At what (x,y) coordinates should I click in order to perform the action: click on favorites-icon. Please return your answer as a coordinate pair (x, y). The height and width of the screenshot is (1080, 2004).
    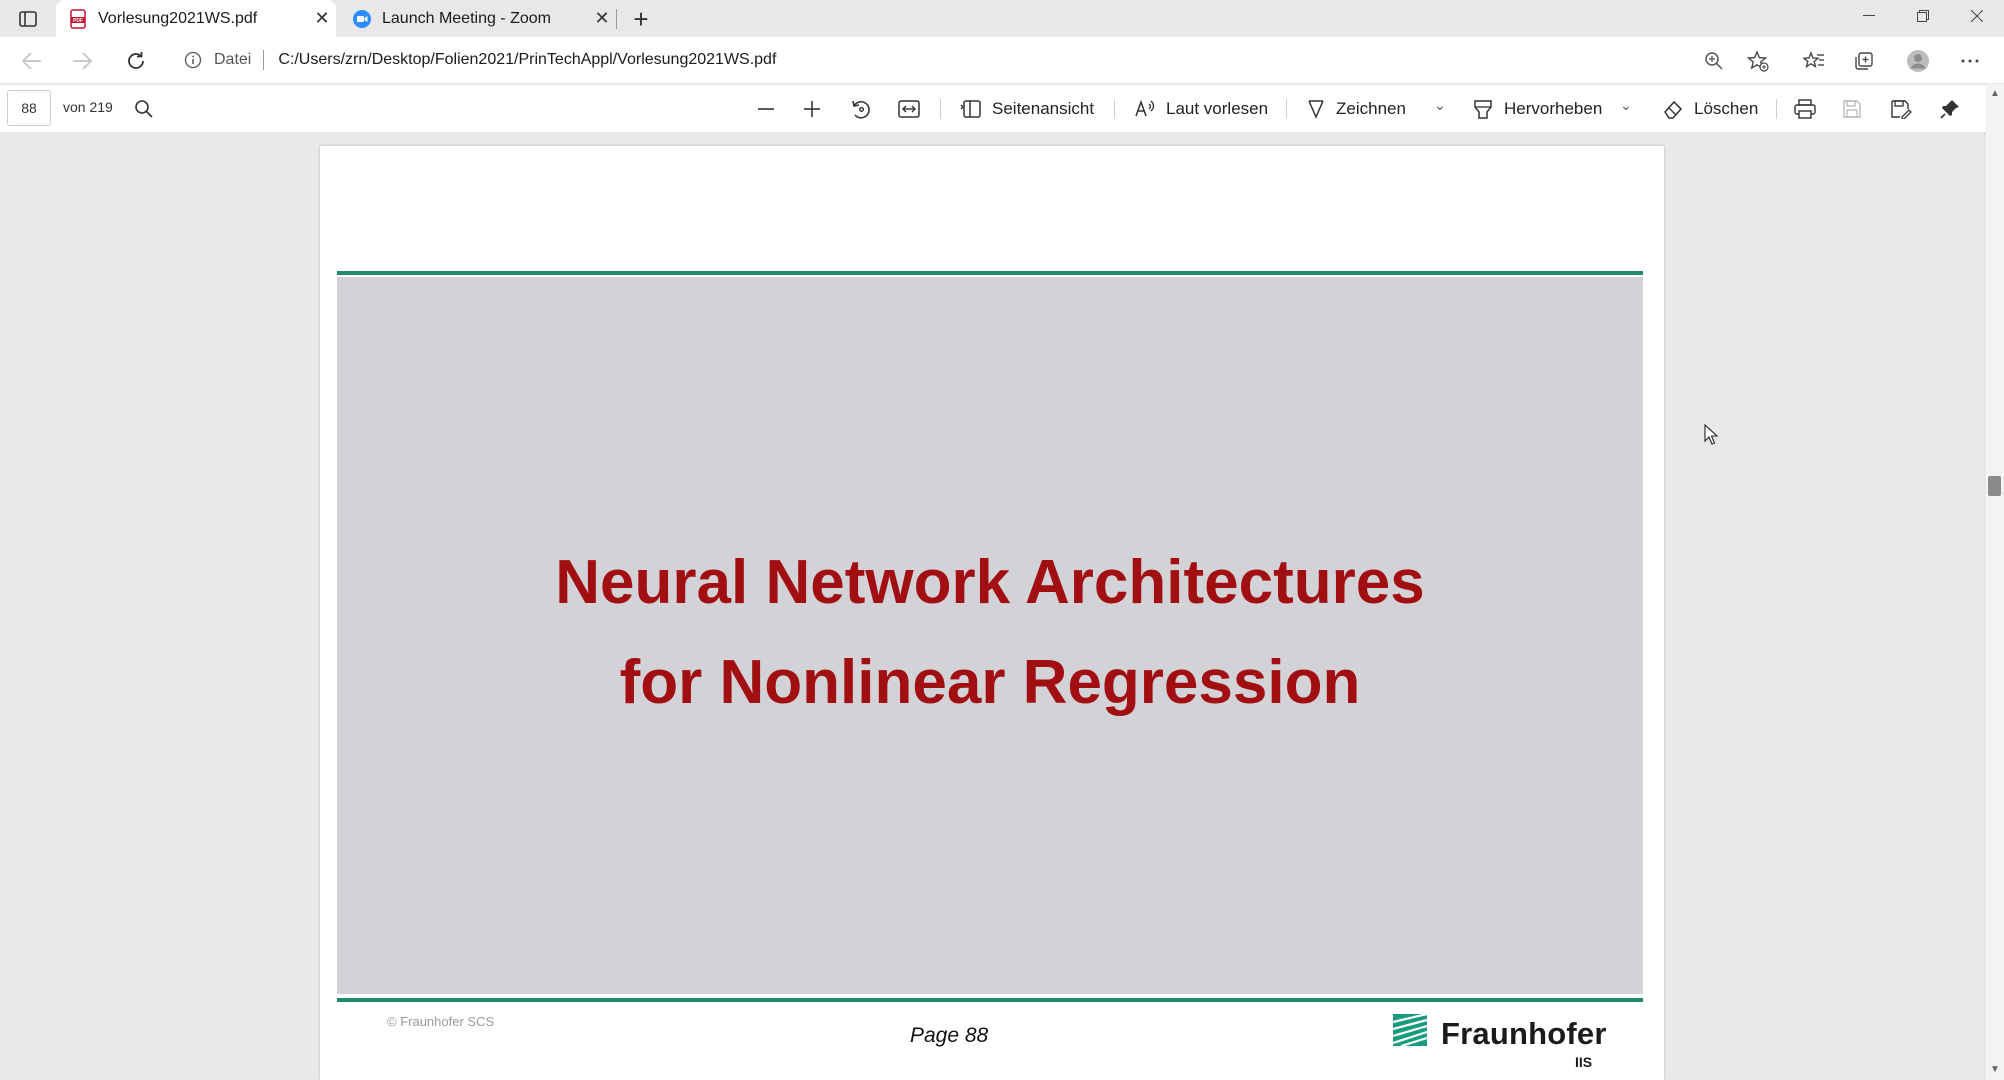
    Looking at the image, I should click on (1814, 61).